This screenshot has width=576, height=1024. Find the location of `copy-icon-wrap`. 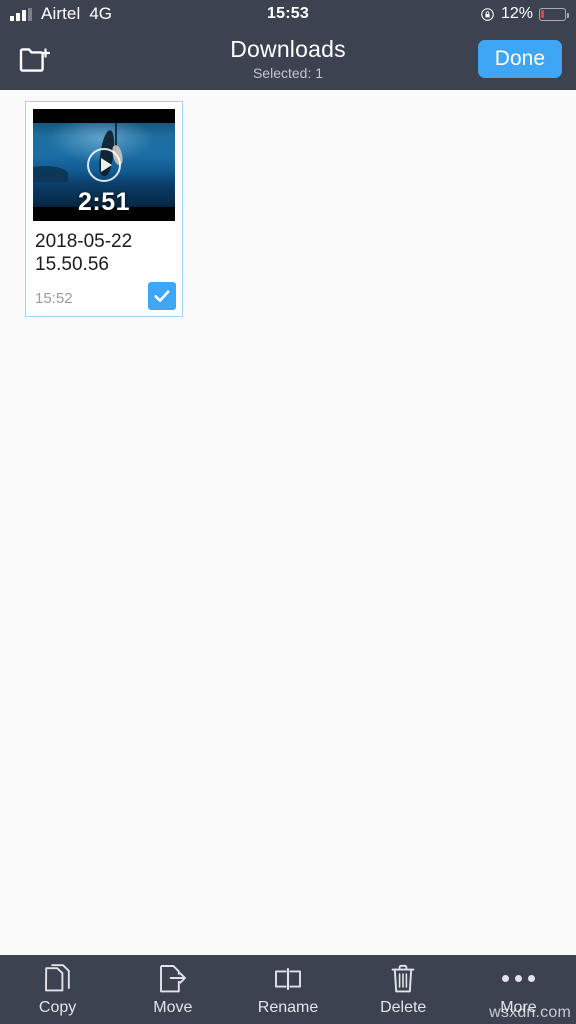

copy-icon-wrap is located at coordinates (57, 978).